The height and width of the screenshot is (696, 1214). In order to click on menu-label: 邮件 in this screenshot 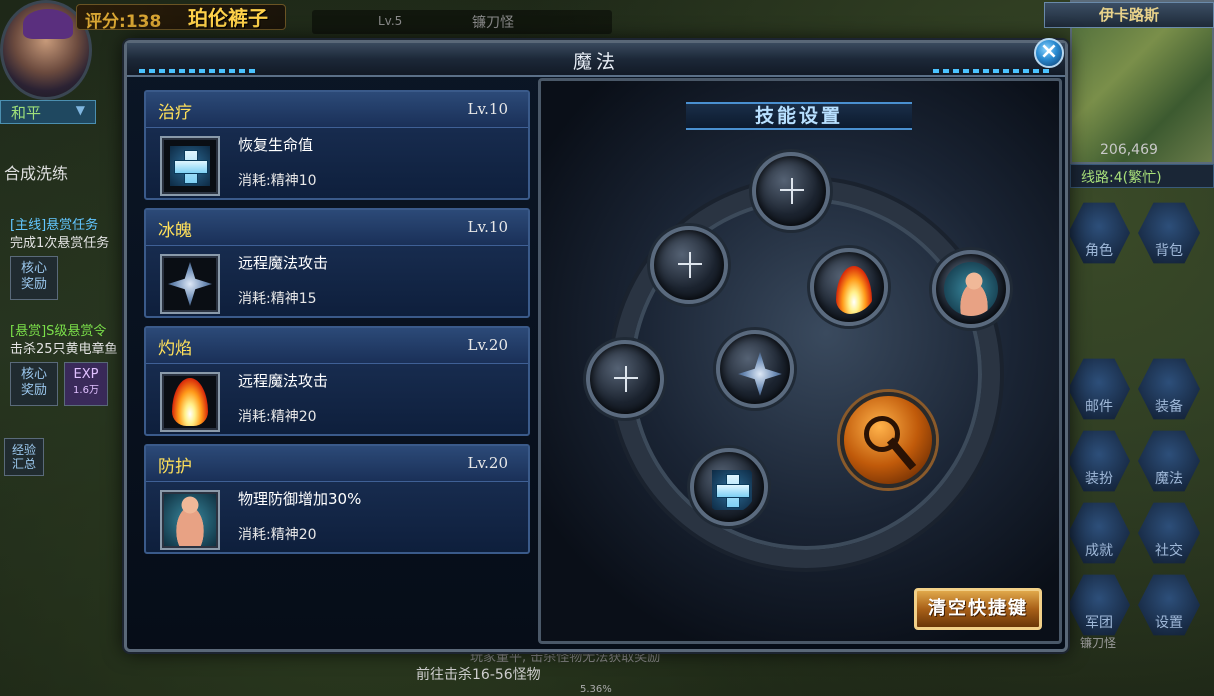, I will do `click(1099, 407)`.